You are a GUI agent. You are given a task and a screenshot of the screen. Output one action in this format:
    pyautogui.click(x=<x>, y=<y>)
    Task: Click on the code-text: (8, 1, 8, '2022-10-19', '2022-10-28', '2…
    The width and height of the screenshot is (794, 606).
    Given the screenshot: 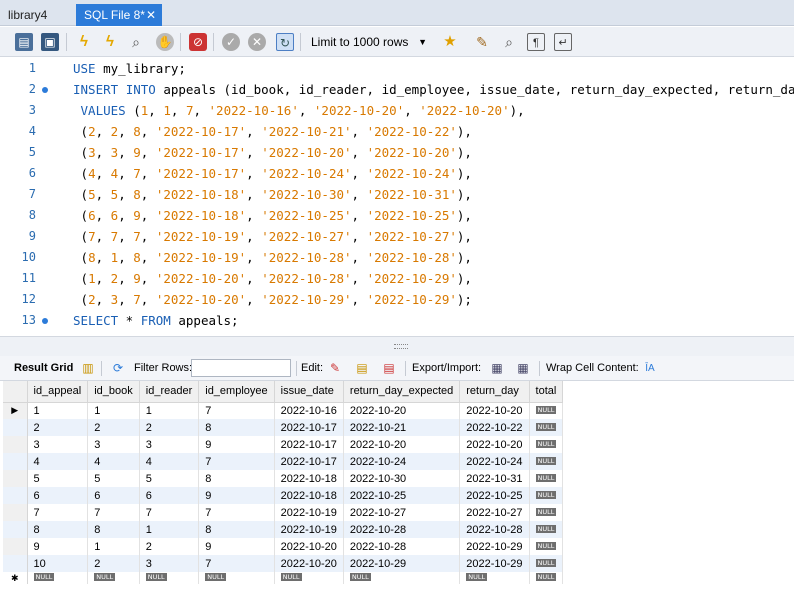 What is the action you would take?
    pyautogui.click(x=272, y=257)
    